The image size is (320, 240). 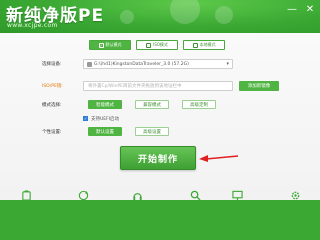 What do you see at coordinates (89, 64) in the screenshot?
I see `usb-drive-icon` at bounding box center [89, 64].